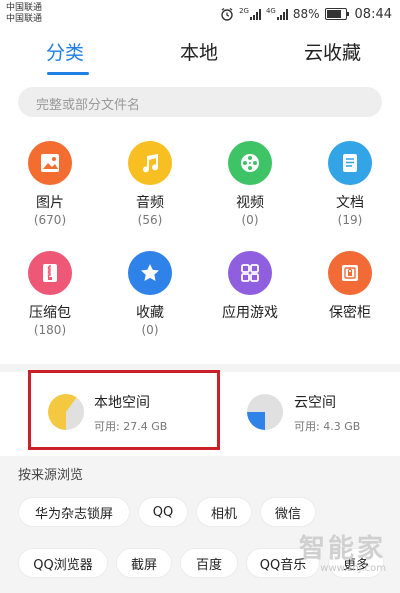  I want to click on category-safe: 保密柜, so click(350, 286).